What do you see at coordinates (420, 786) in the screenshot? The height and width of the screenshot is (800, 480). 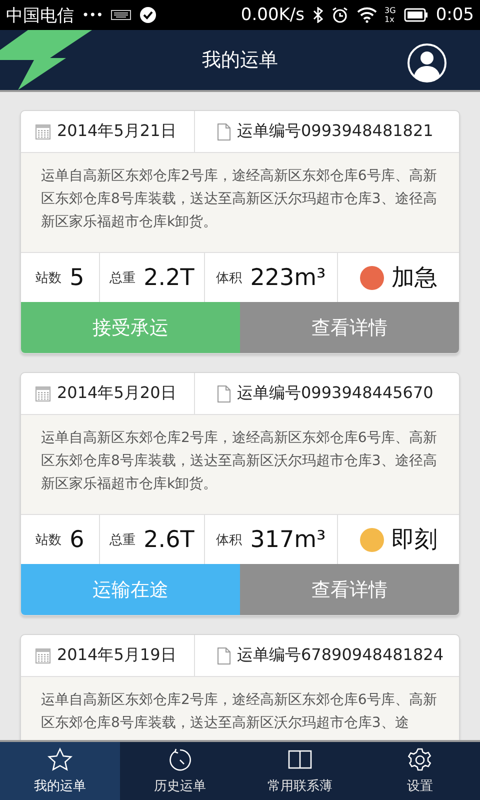 I see `nav-label: 设置` at bounding box center [420, 786].